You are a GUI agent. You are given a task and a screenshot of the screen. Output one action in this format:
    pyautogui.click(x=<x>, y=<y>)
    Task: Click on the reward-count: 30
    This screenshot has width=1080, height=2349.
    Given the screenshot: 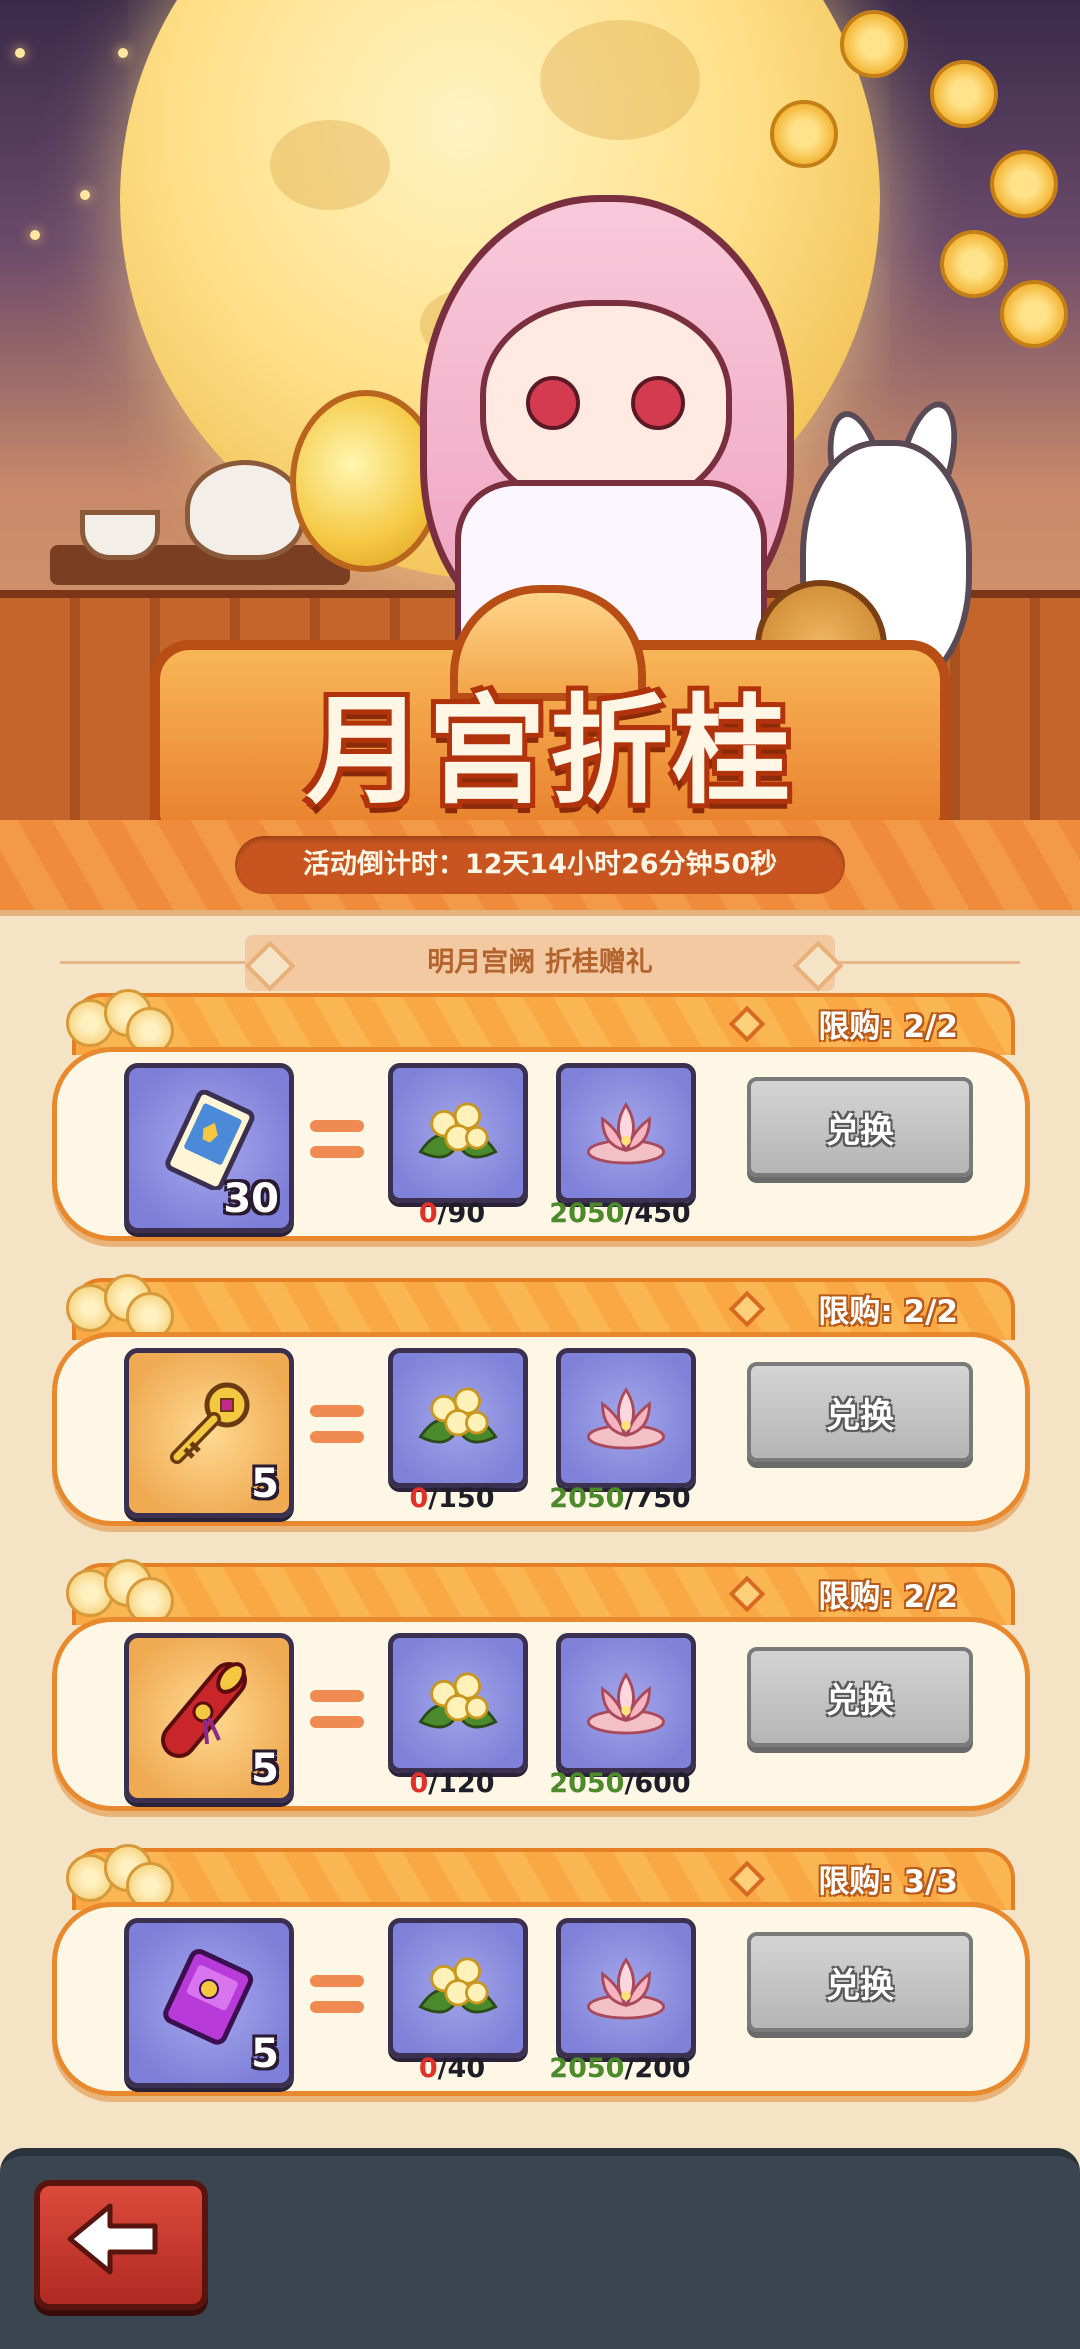 What is the action you would take?
    pyautogui.click(x=251, y=1199)
    